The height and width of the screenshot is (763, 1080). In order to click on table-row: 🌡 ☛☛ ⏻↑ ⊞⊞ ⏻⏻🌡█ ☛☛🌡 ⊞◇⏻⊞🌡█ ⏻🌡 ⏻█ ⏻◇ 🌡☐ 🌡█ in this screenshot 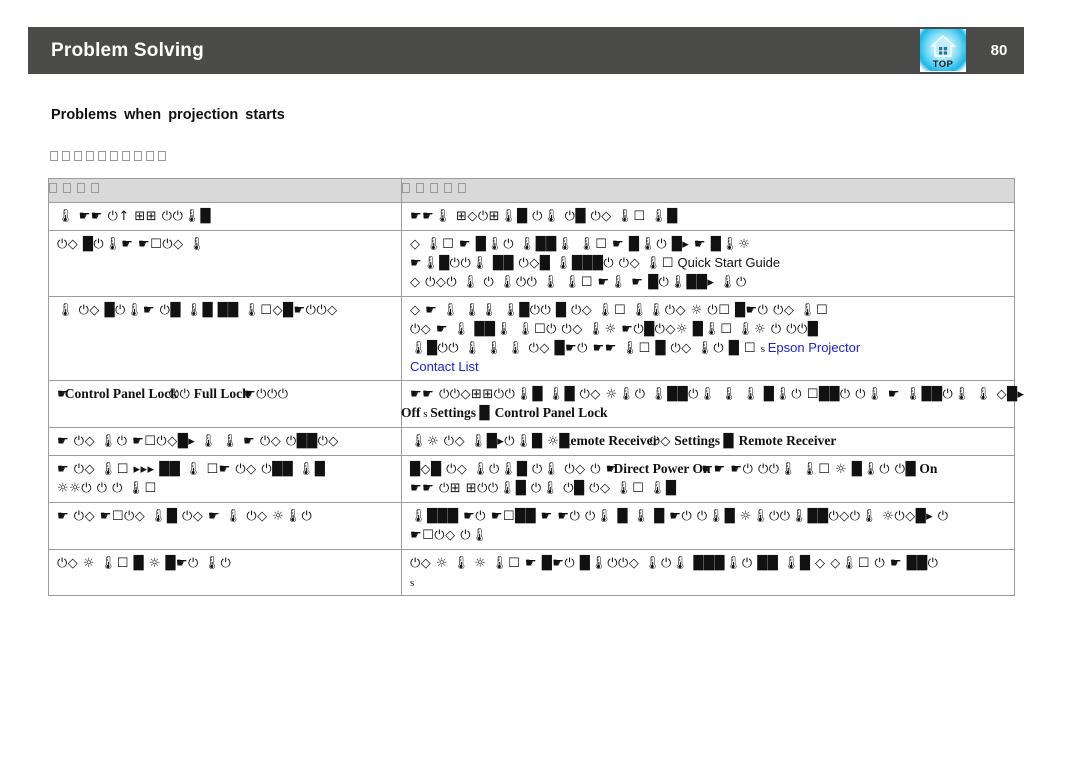, I will do `click(531, 216)`.